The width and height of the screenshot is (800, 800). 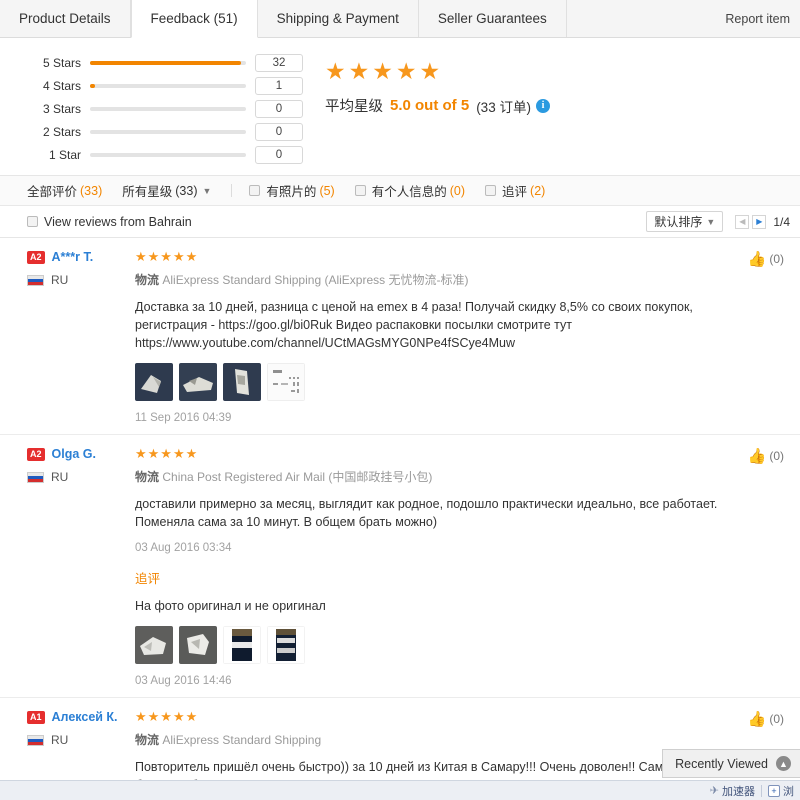 I want to click on tab-shipping-payment: Shipping & Payment, so click(x=338, y=18).